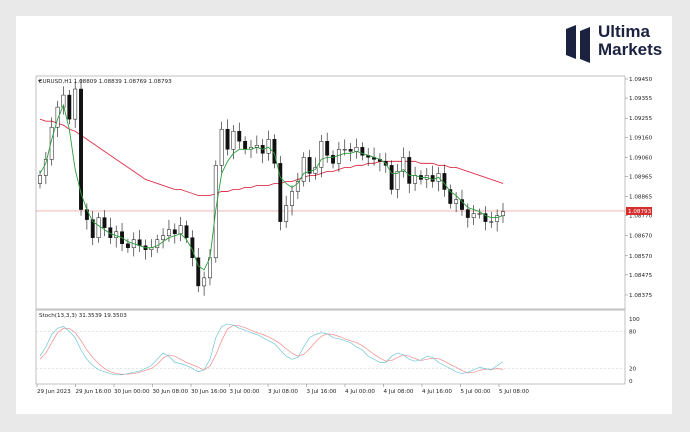 The height and width of the screenshot is (432, 690). Describe the element at coordinates (54, 392) in the screenshot. I see `time-tick-label: 29 Jun 2023` at that location.